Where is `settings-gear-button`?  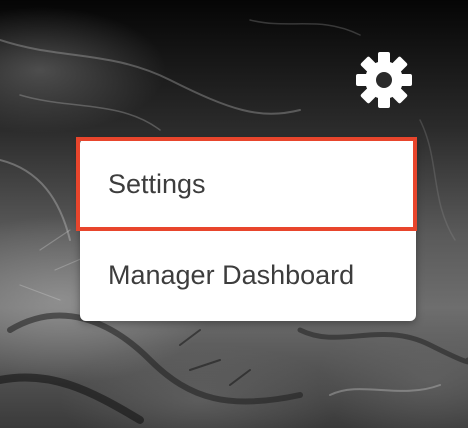 settings-gear-button is located at coordinates (384, 80).